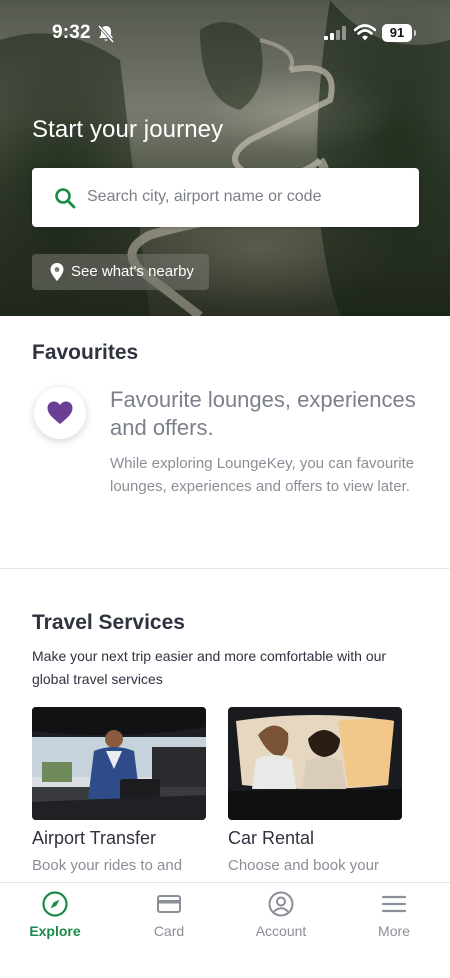 The height and width of the screenshot is (978, 450). What do you see at coordinates (303, 865) in the screenshot?
I see `car-rental-subtitle: Choose and book your` at bounding box center [303, 865].